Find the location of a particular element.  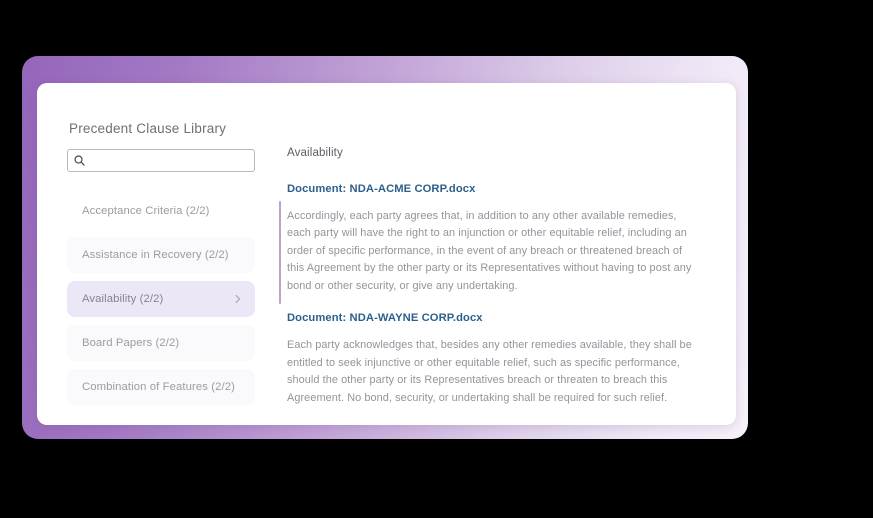

sidebar-item-combination-of-features: Combination of Features (2/2) is located at coordinates (161, 387).